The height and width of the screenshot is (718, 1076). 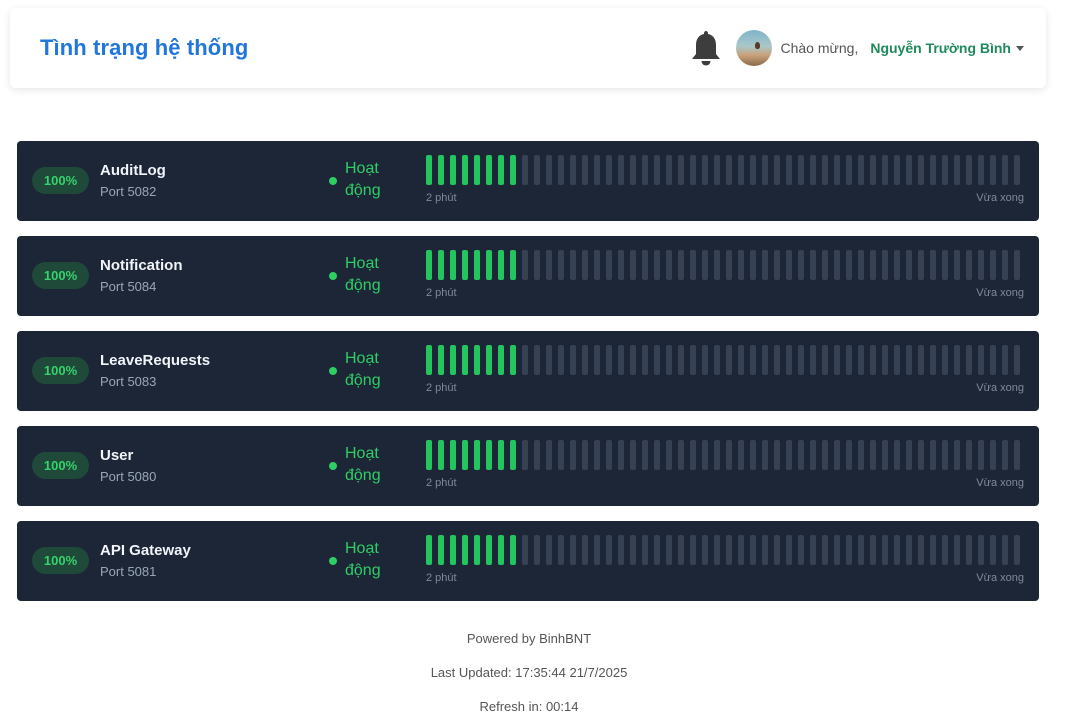 What do you see at coordinates (947, 48) in the screenshot?
I see `user-menu-dropdown: Nguyễn Trường Bình` at bounding box center [947, 48].